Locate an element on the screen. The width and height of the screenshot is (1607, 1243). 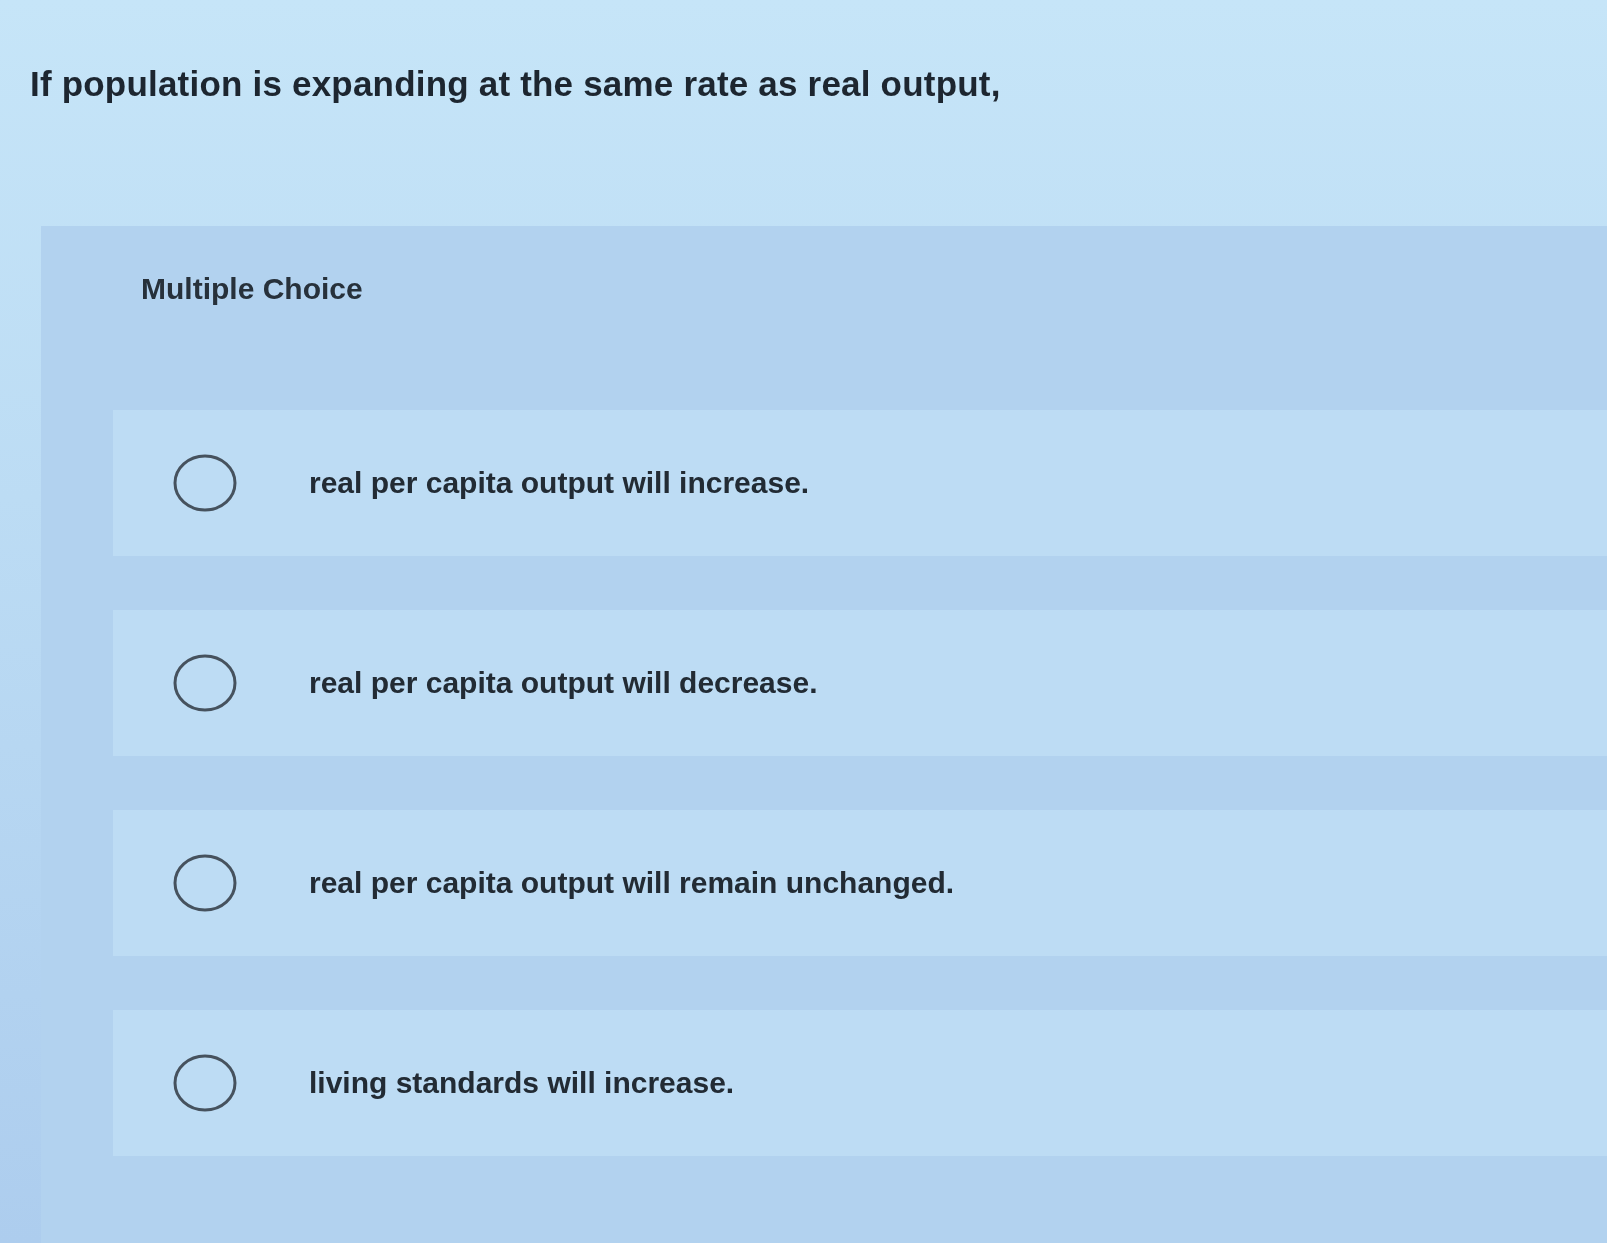
option-text: real per capita output will remain unchanged. is located at coordinates (632, 883).